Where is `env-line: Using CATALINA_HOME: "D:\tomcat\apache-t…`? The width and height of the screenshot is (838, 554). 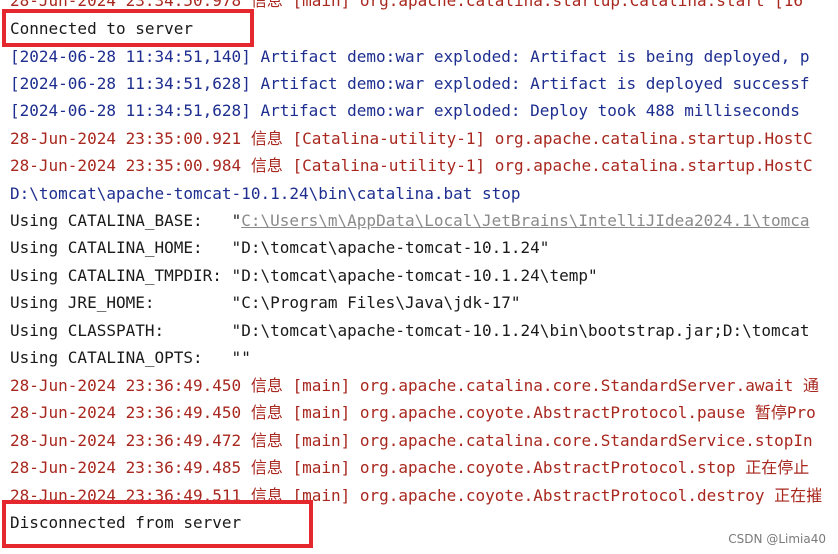 env-line: Using CATALINA_HOME: "D:\tomcat\apache-t… is located at coordinates (280, 247).